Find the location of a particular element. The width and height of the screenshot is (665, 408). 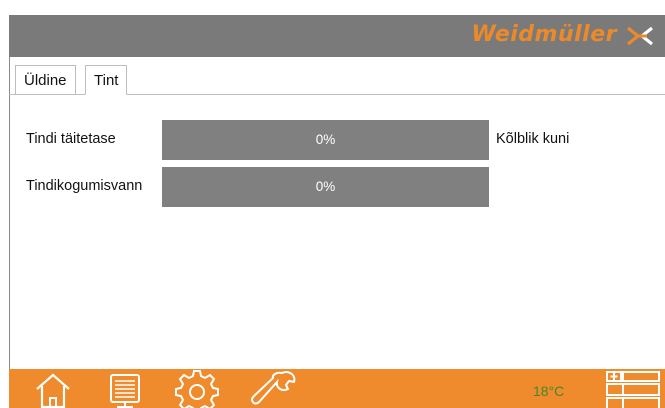

printer-icon is located at coordinates (125, 391).